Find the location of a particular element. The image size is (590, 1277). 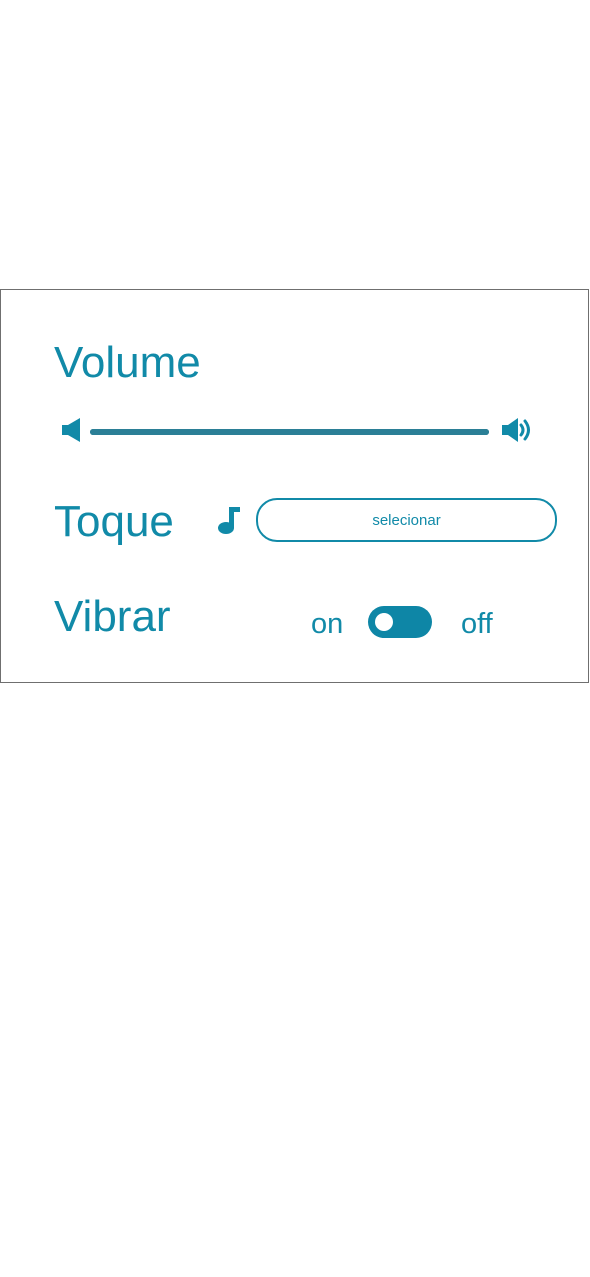

ringtone-title: Toque is located at coordinates (114, 521).